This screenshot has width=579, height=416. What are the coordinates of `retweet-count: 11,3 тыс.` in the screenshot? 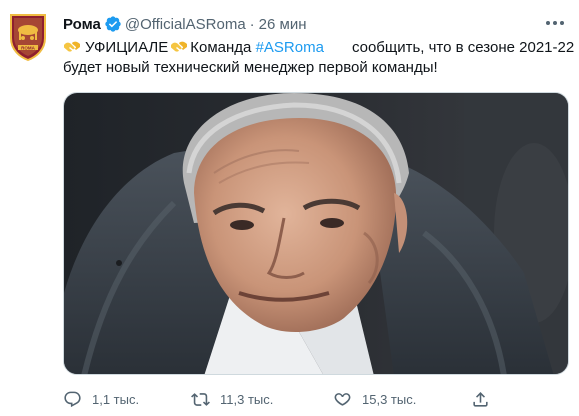 It's located at (247, 399).